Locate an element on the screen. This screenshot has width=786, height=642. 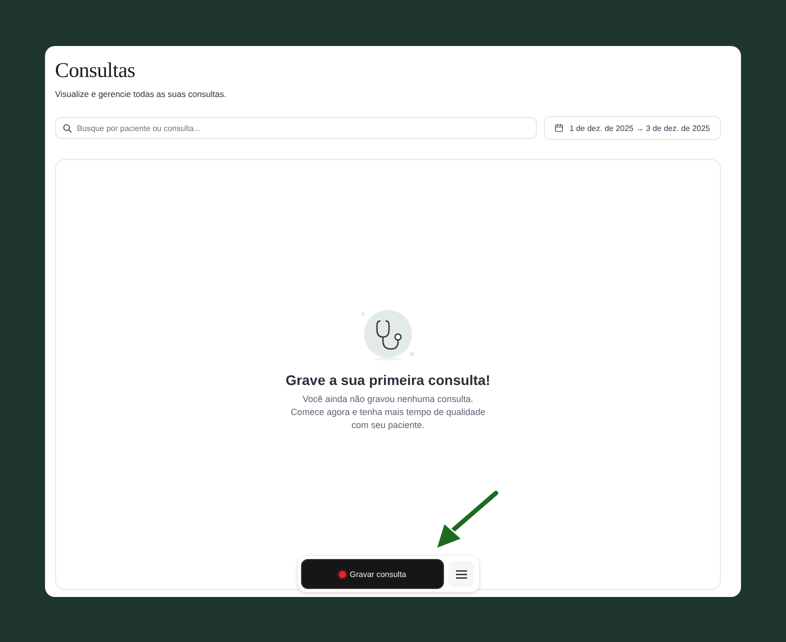
date-range-button: 1 de dez. de 2025 → 3 de dez. de 2025 is located at coordinates (632, 128).